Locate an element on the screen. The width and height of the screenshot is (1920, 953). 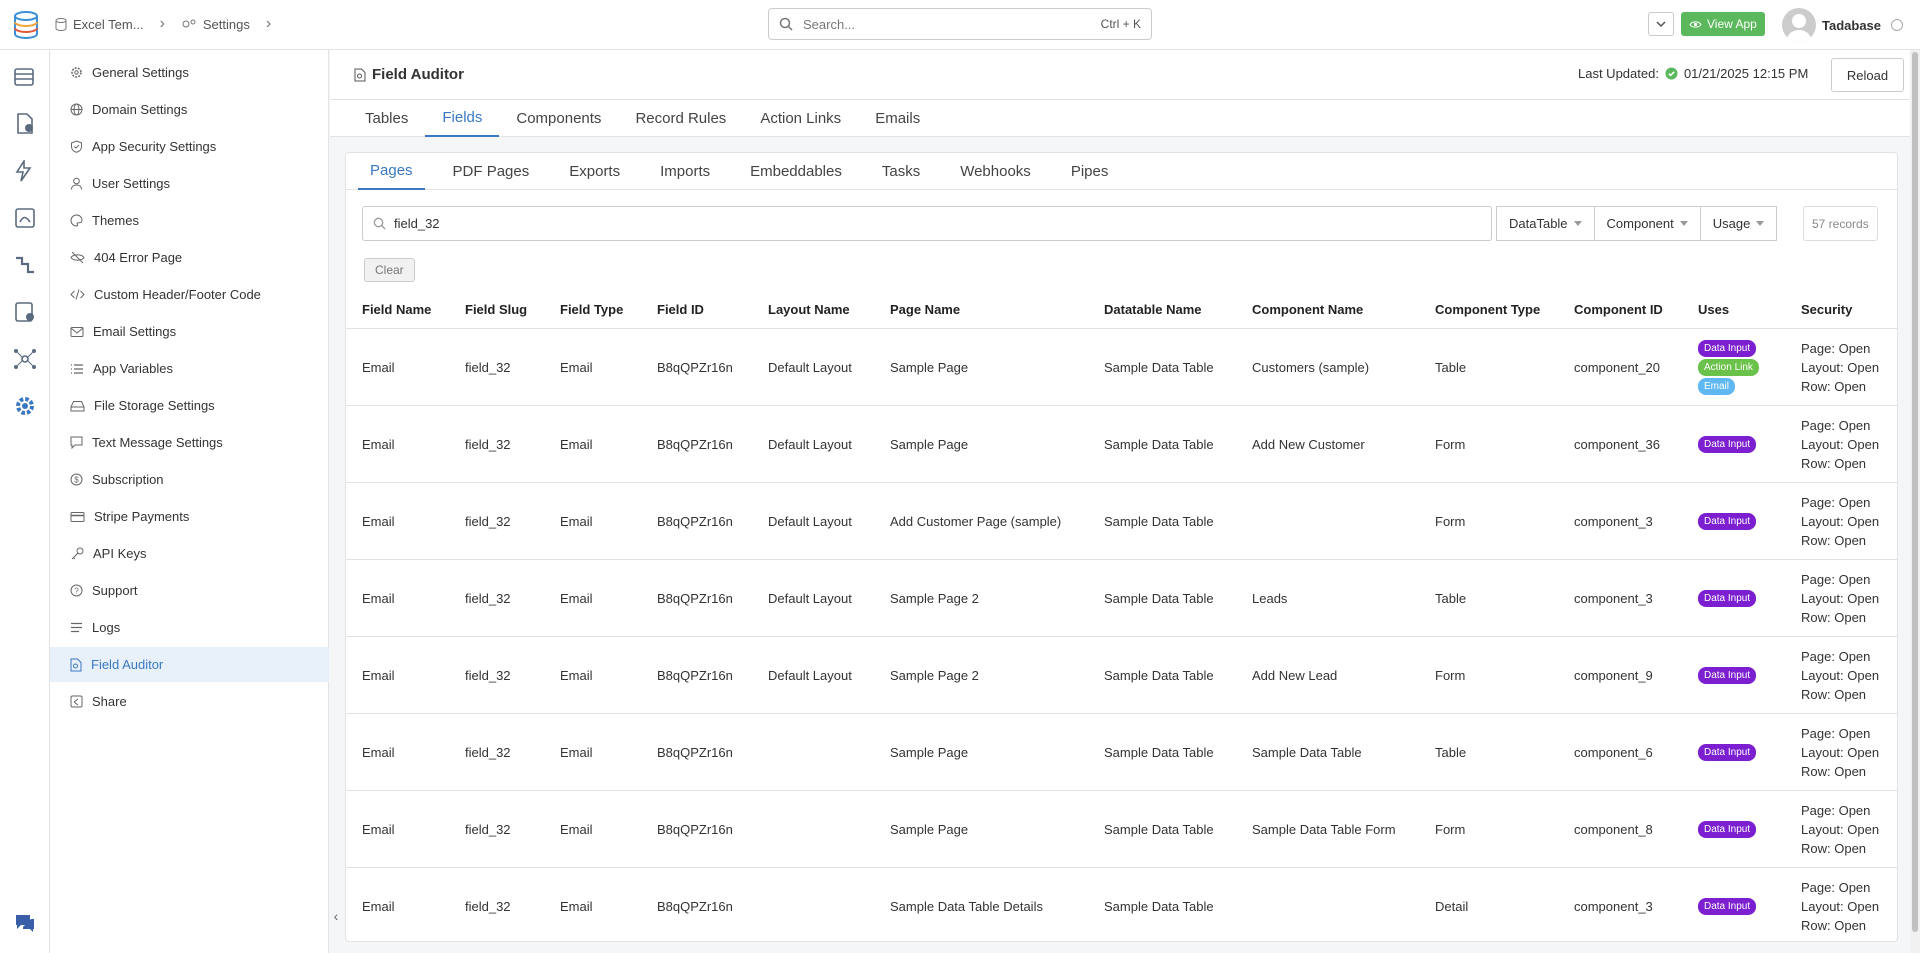
cell-comp-id: component_3 is located at coordinates (1613, 521).